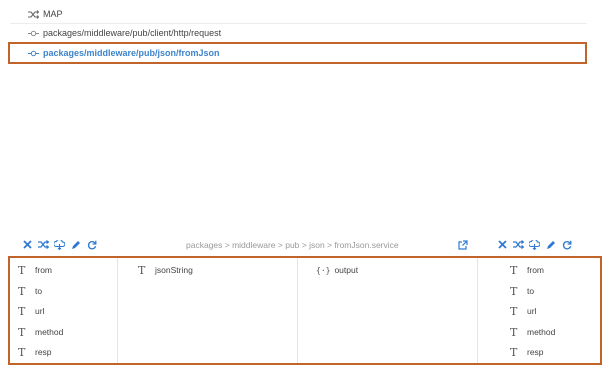  Describe the element at coordinates (297, 53) in the screenshot. I see `step-fromjson-selected: packages/middleware/pub/json/fromJson` at that location.